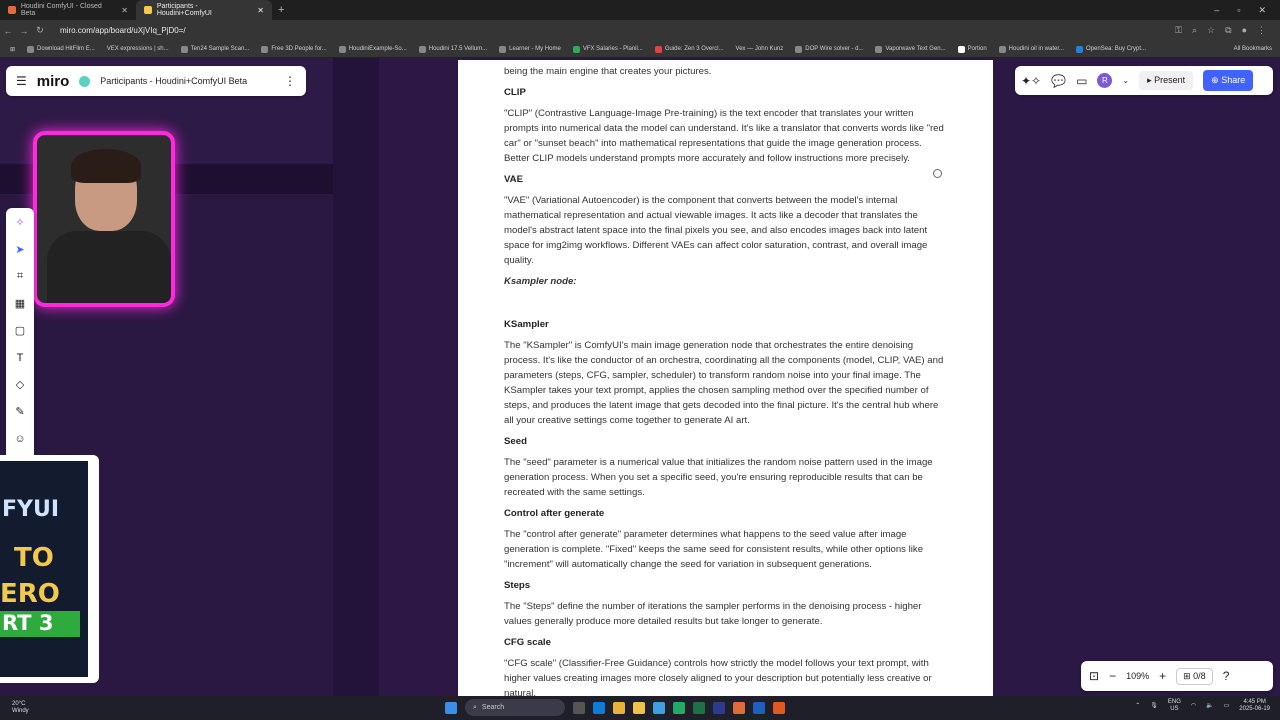 The image size is (1280, 720). I want to click on mic-icon: 🎙, so click(1154, 706).